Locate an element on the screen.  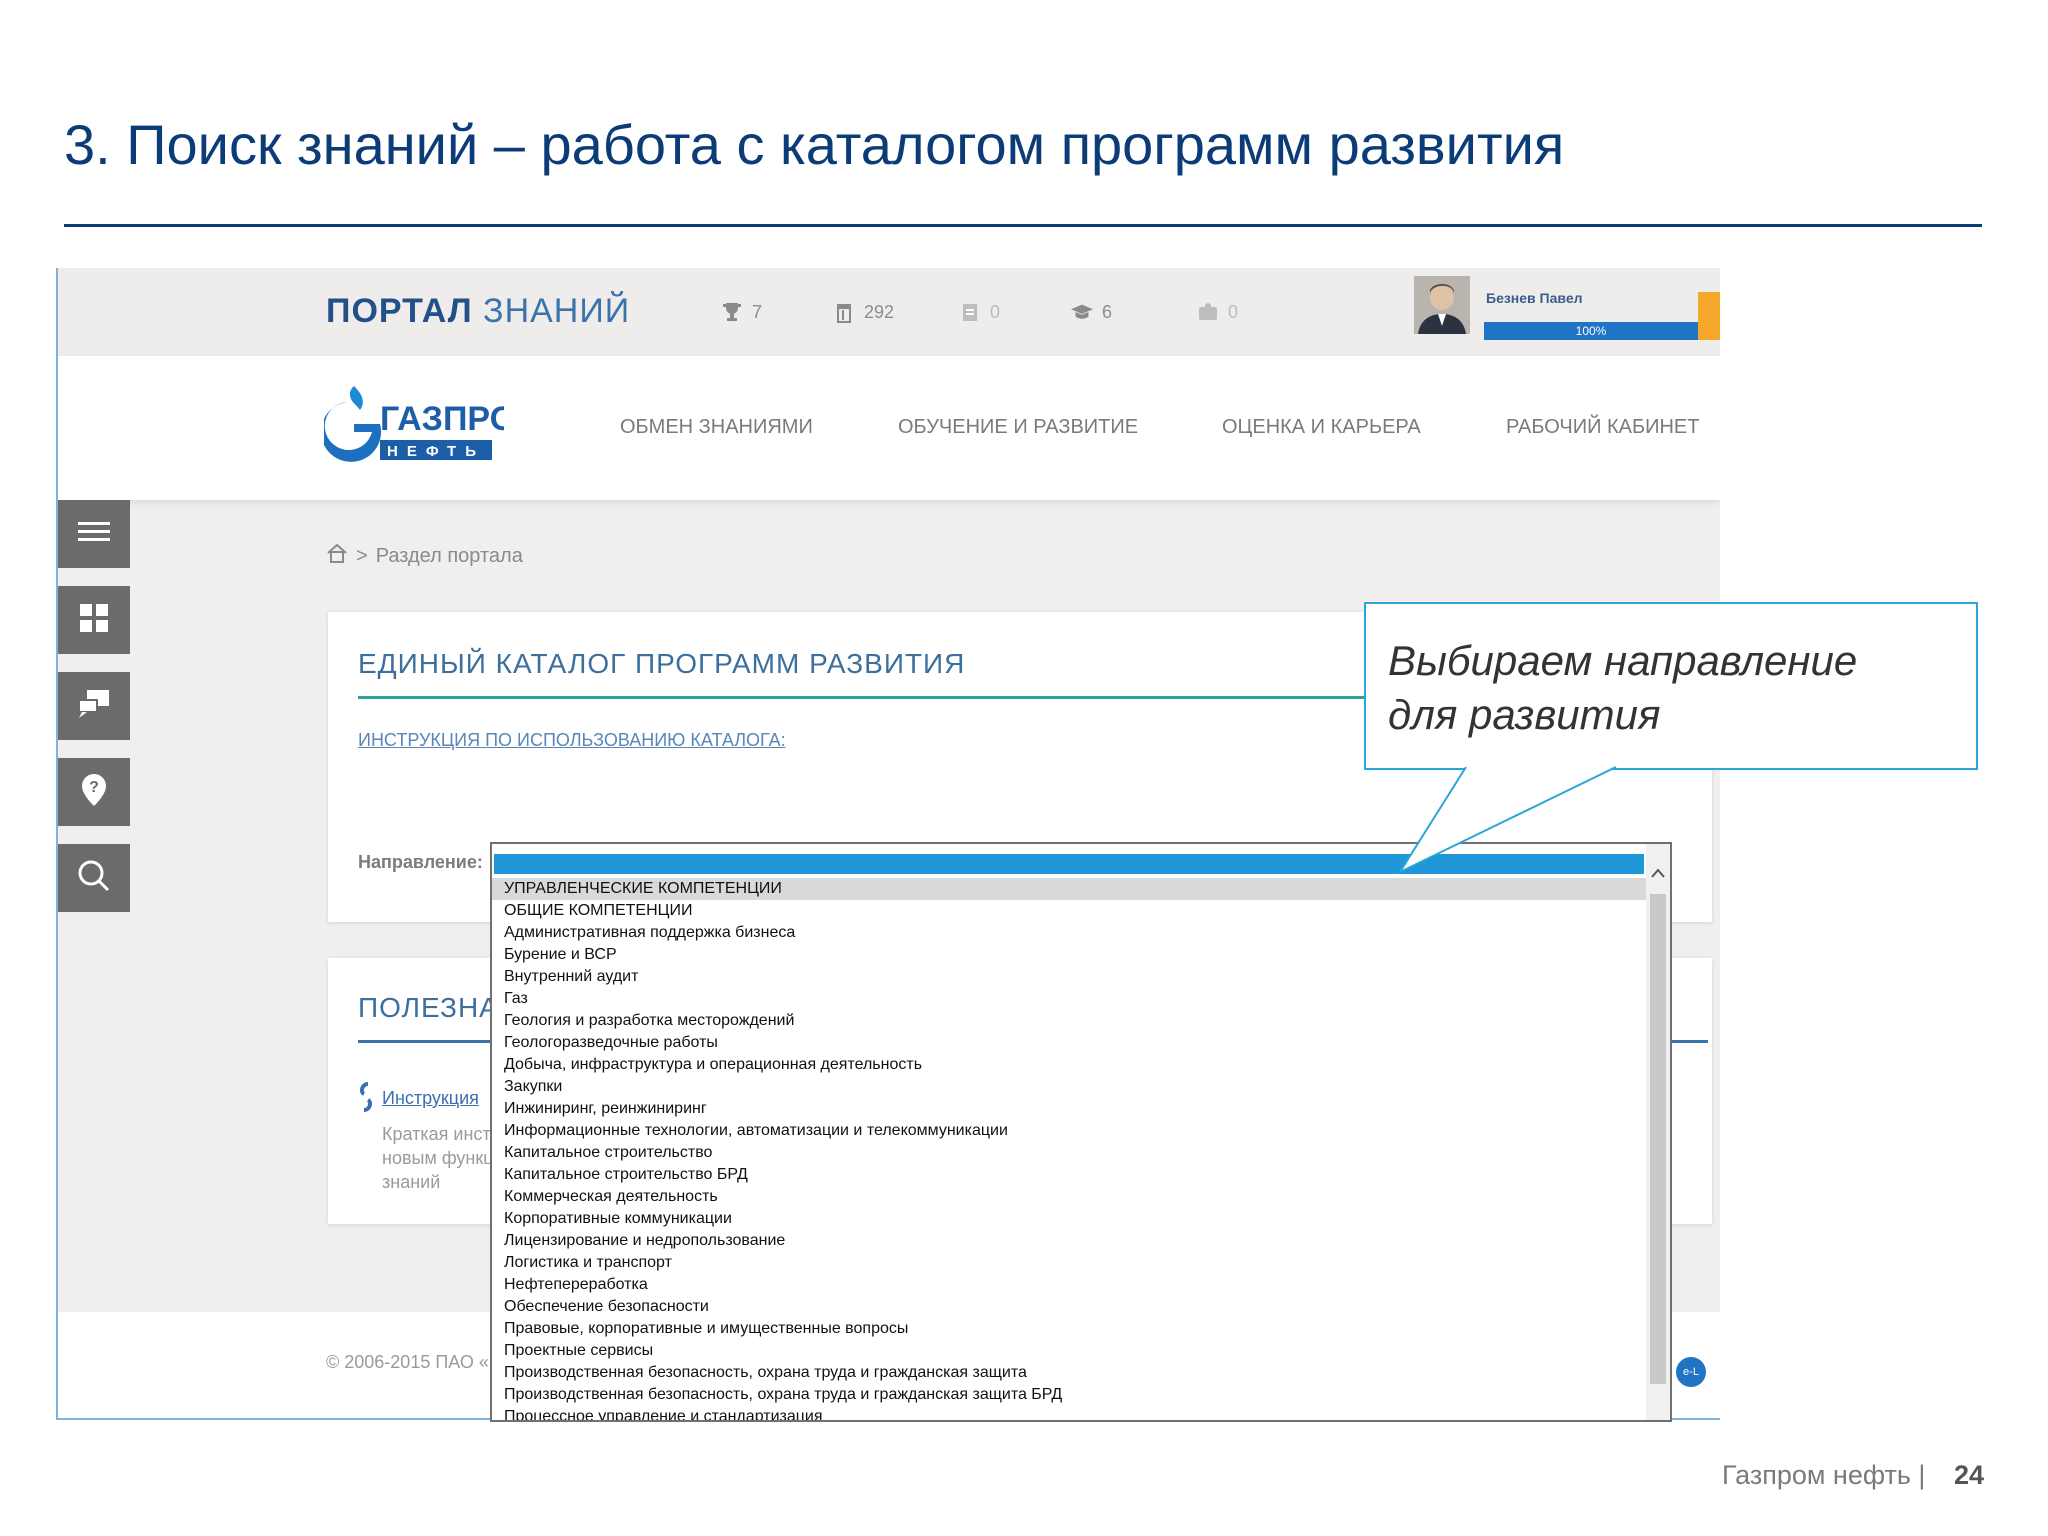
dropdown-option: Коммерческая деятельность is located at coordinates (1069, 1197).